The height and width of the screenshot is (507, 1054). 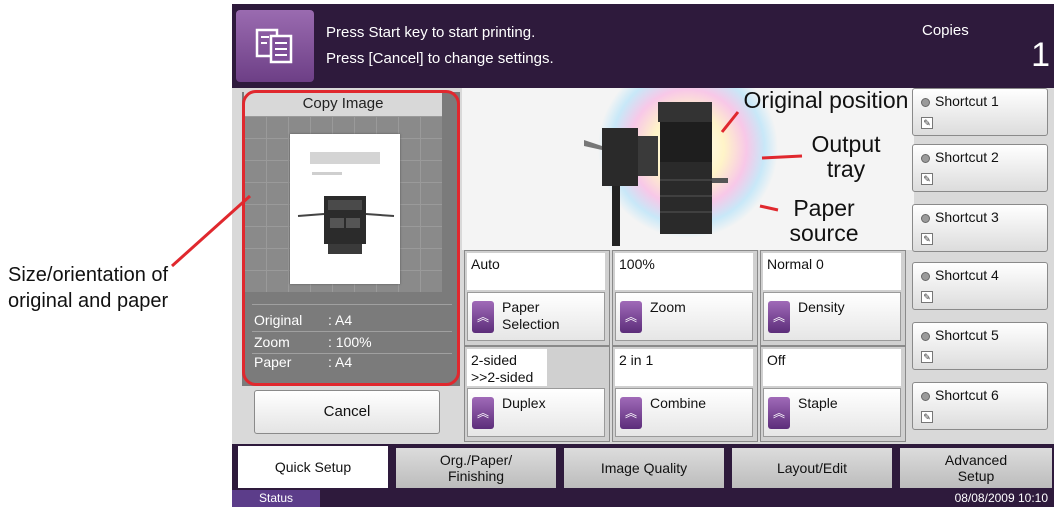 What do you see at coordinates (832, 271) in the screenshot?
I see `density-value: Normal 0` at bounding box center [832, 271].